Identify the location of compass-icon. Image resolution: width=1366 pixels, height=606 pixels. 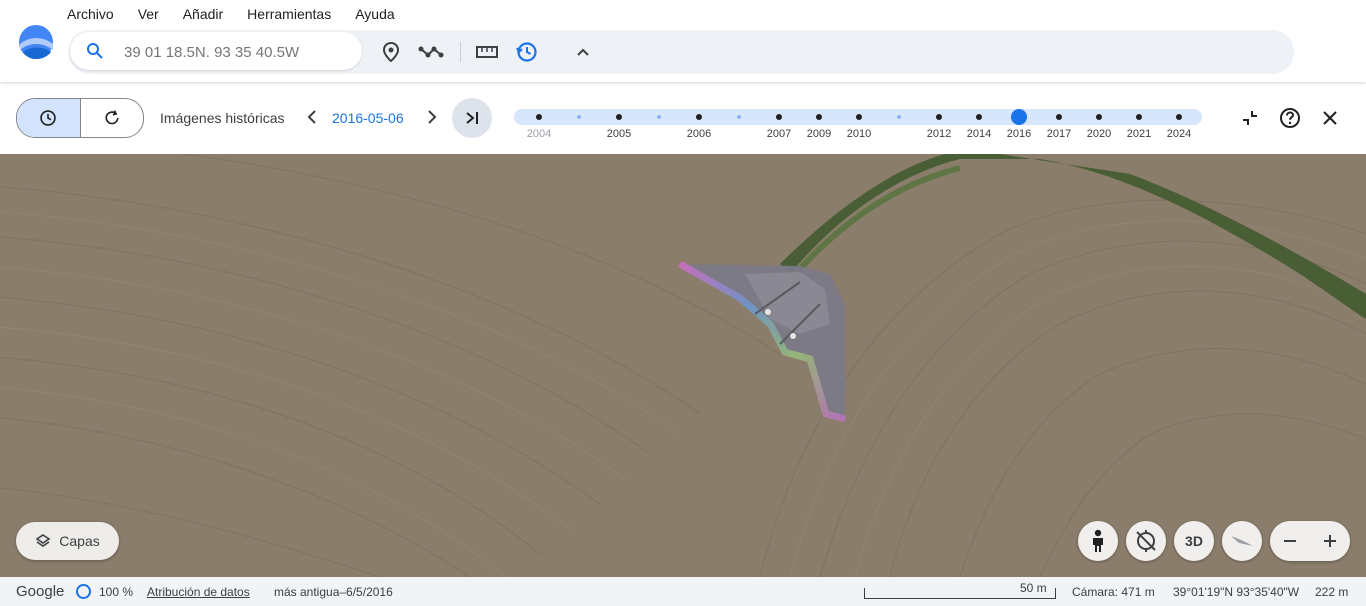
(1242, 541).